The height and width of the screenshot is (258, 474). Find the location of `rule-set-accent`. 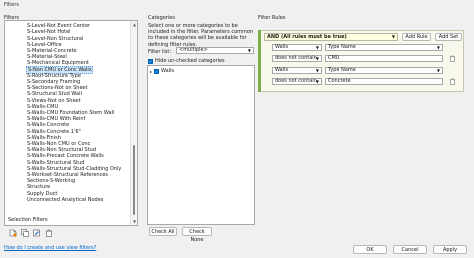

rule-set-accent is located at coordinates (259, 61).